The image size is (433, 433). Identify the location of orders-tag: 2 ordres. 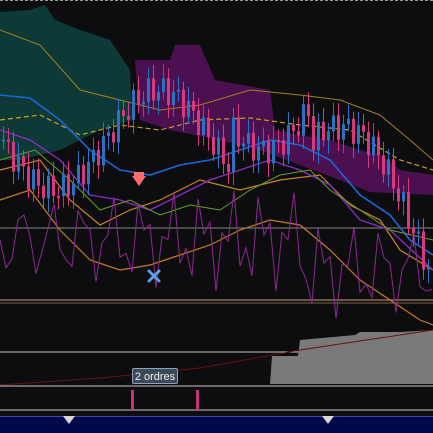
(155, 376).